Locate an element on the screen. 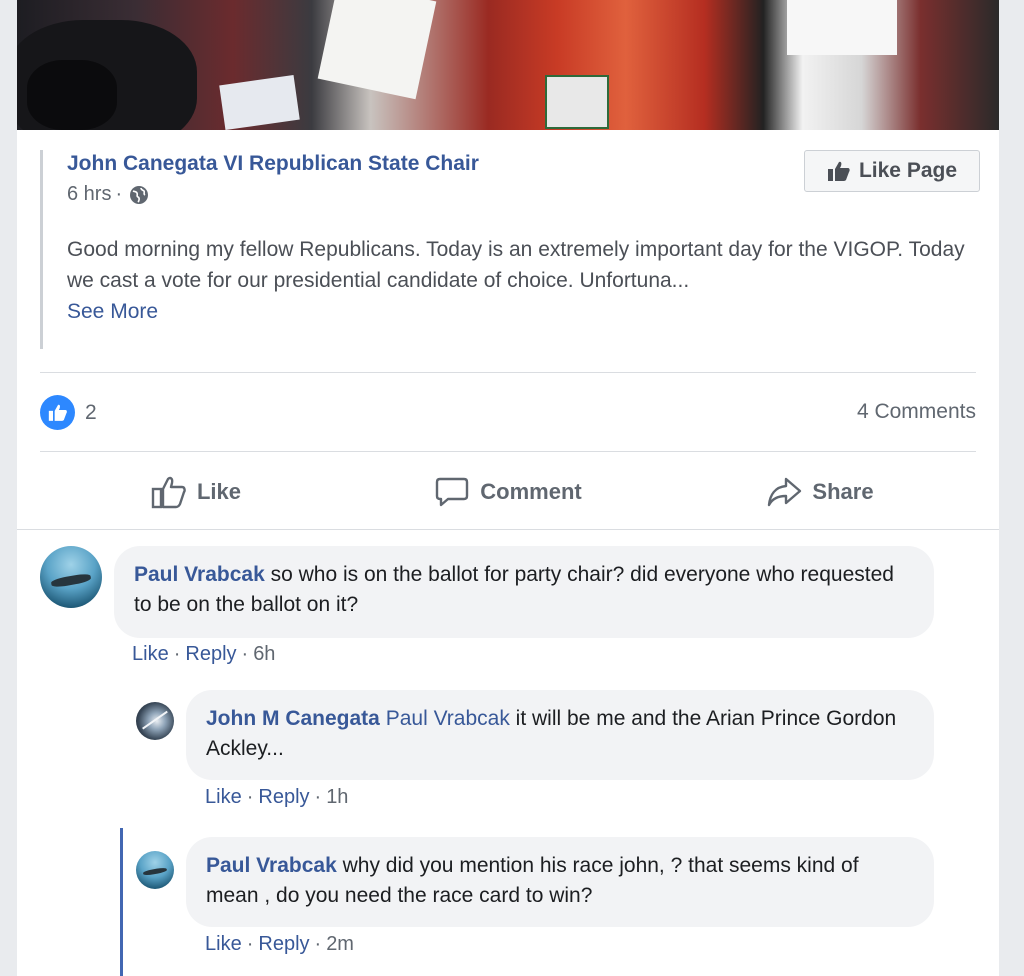 The height and width of the screenshot is (976, 1024). reply-actions: Like · Reply · 2m is located at coordinates (279, 944).